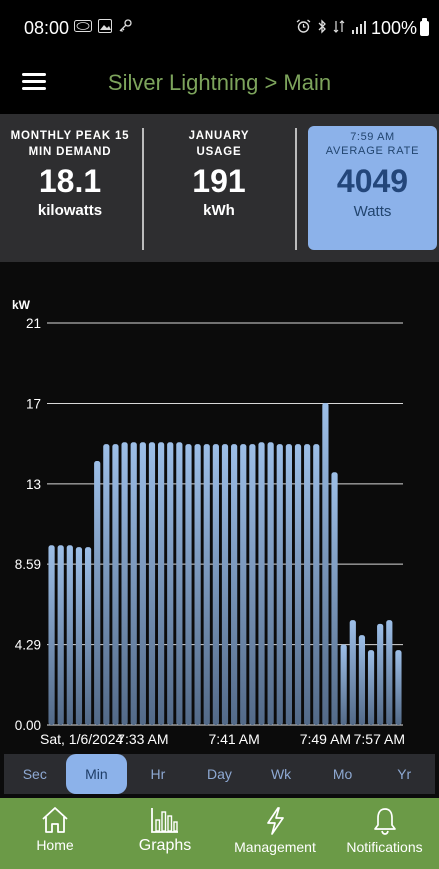 Image resolution: width=439 pixels, height=869 pixels. I want to click on x-tick-label: 7:41 AM, so click(233, 739).